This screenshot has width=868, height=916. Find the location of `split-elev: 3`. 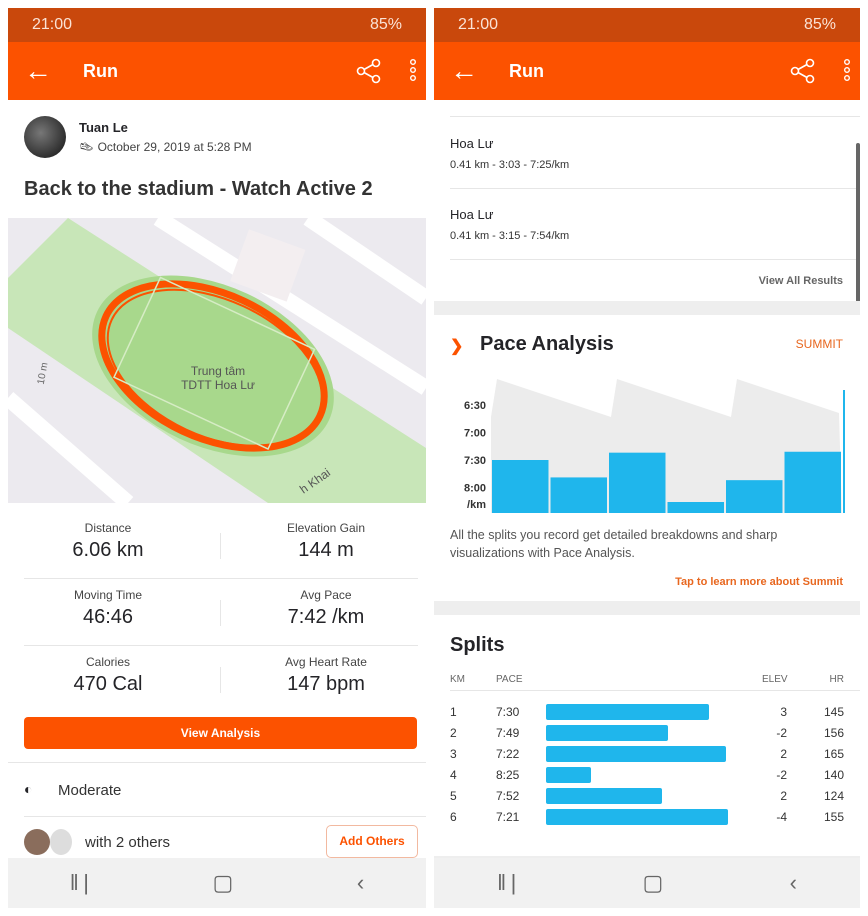

split-elev: 3 is located at coordinates (783, 712).